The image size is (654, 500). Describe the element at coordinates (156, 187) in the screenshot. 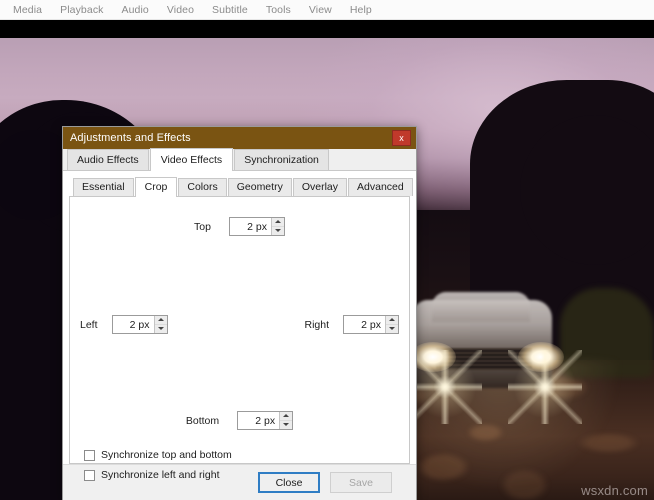

I see `tab-crop: Crop` at that location.